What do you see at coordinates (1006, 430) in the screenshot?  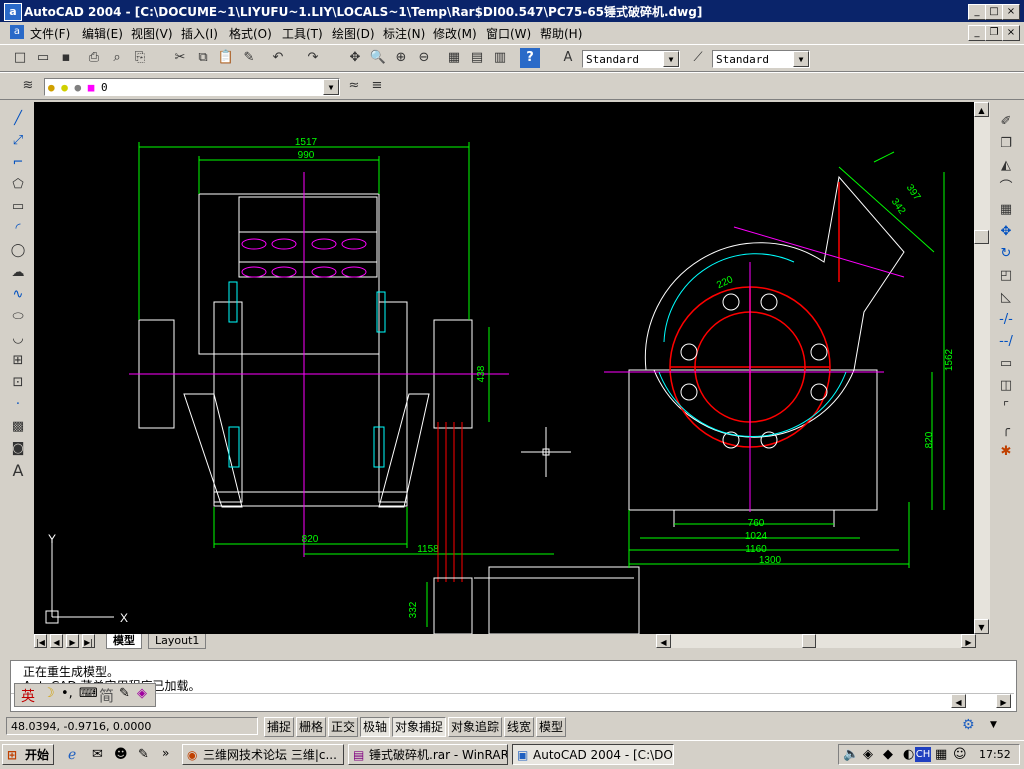 I see `fillet-icon: ╭` at bounding box center [1006, 430].